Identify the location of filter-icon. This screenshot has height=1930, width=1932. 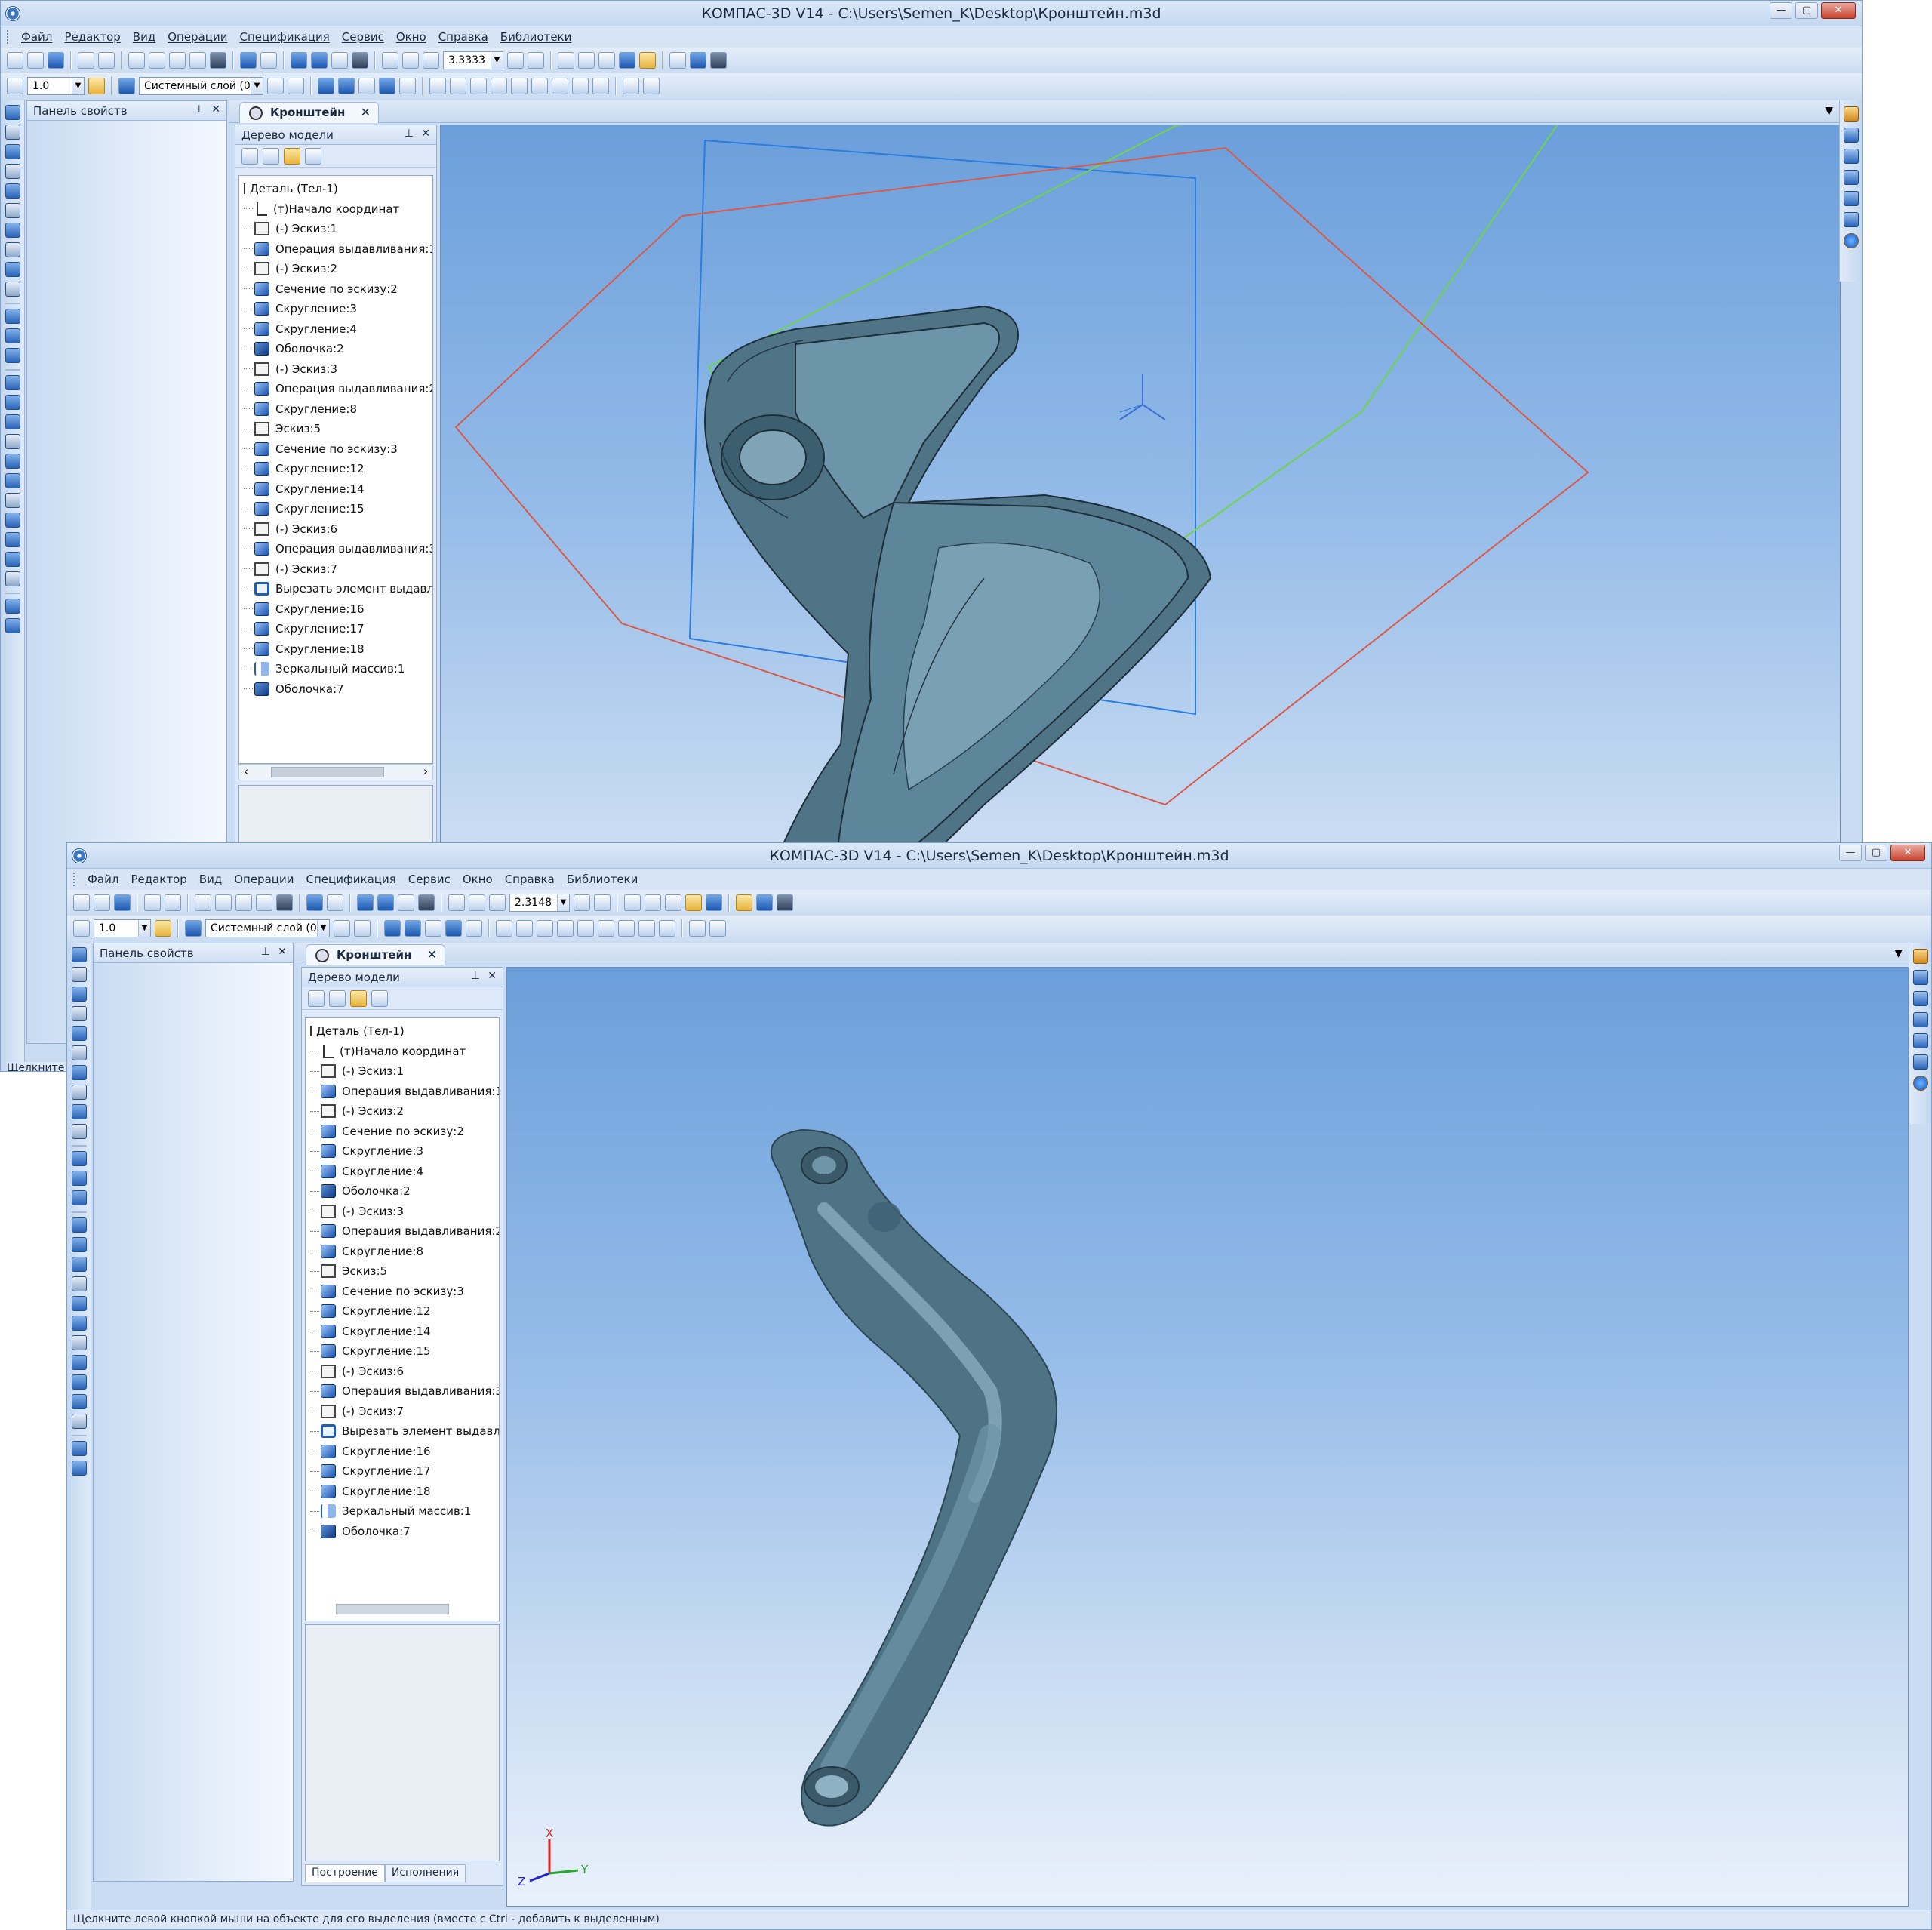
(677, 61).